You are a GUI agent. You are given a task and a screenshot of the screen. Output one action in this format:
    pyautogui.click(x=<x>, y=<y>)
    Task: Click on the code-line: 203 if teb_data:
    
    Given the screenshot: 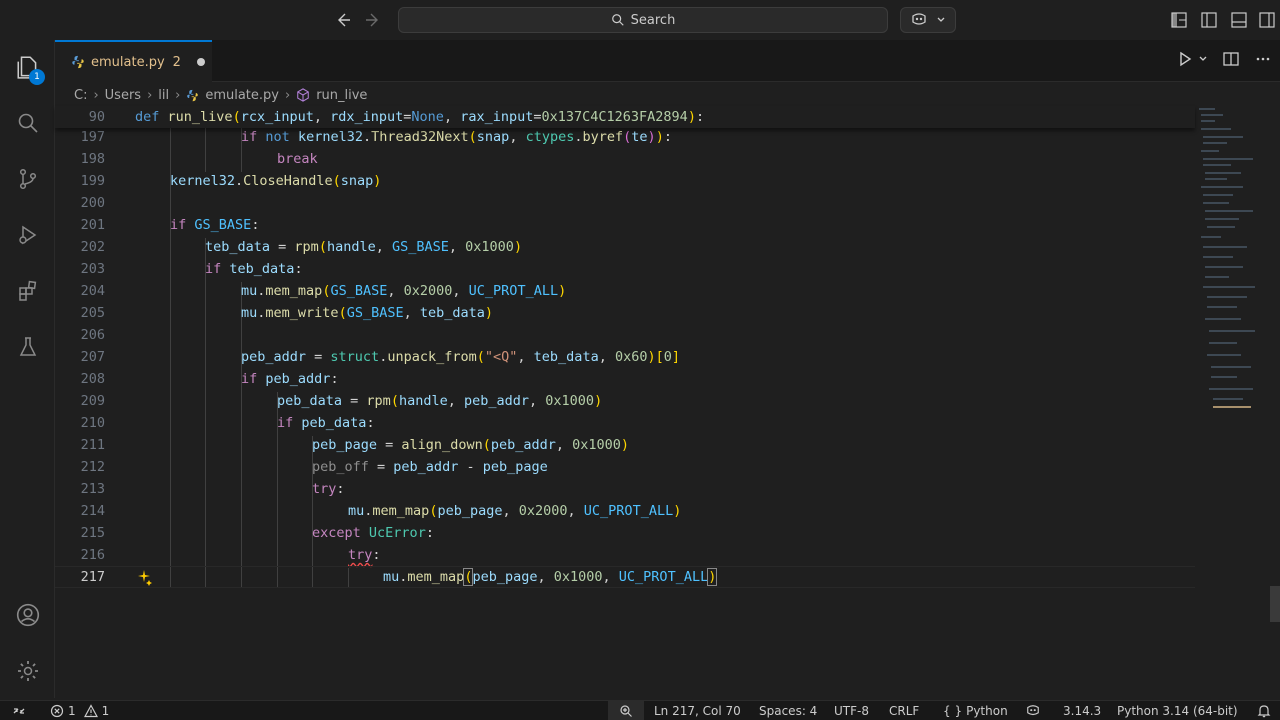 What is the action you would take?
    pyautogui.click(x=625, y=269)
    